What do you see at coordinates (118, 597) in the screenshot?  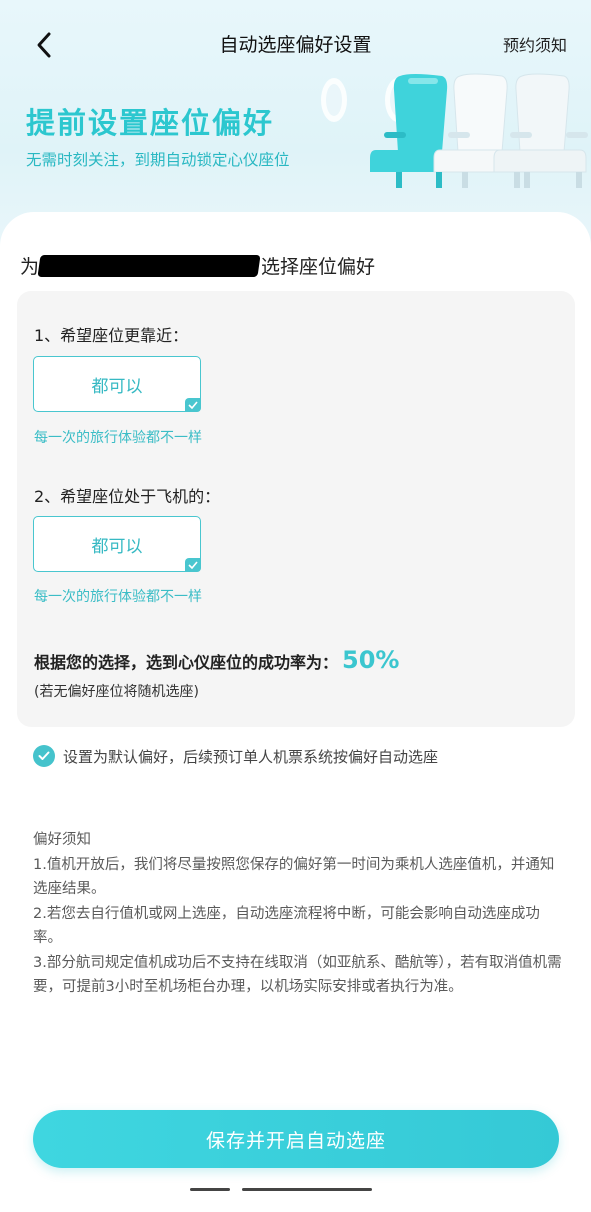 I see `question-2-hint: 每一次的旅行体验都不一样` at bounding box center [118, 597].